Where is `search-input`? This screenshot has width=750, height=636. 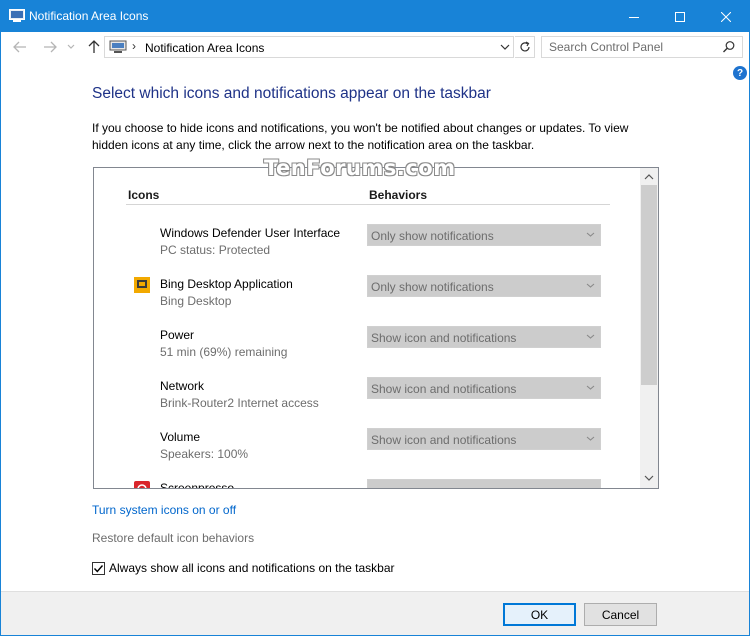 search-input is located at coordinates (628, 47).